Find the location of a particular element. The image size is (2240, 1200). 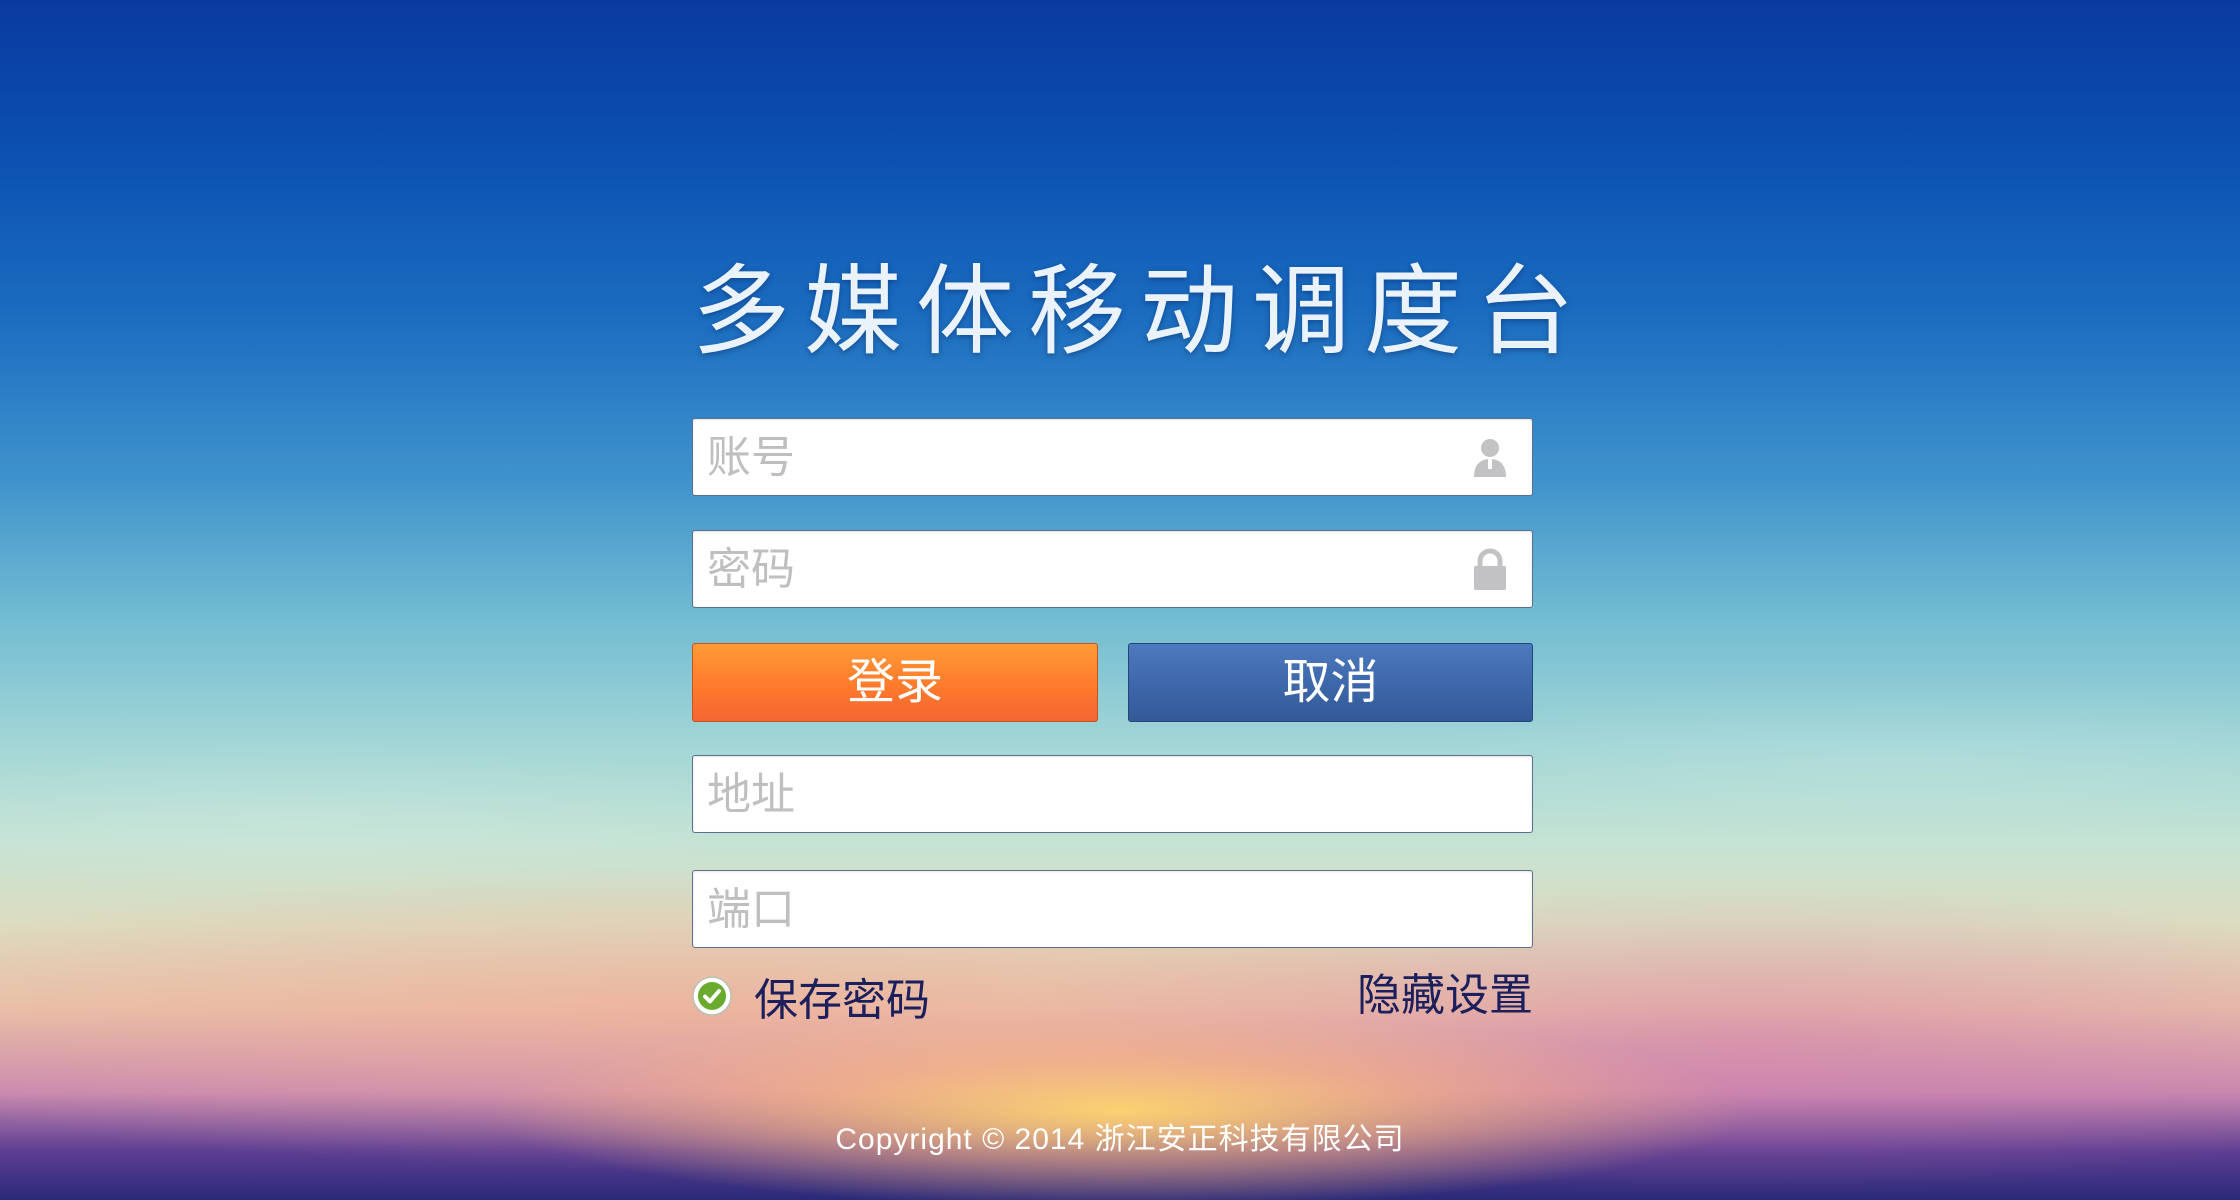

password-input is located at coordinates (1087, 569).